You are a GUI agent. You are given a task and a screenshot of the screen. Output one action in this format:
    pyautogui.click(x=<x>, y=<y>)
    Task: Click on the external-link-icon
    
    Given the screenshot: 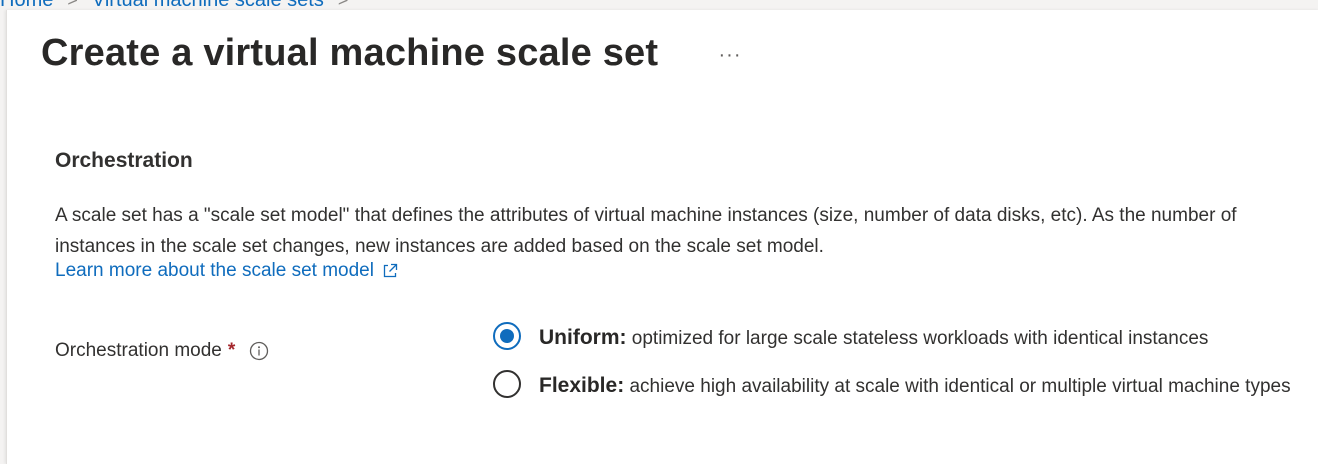 What is the action you would take?
    pyautogui.click(x=390, y=271)
    